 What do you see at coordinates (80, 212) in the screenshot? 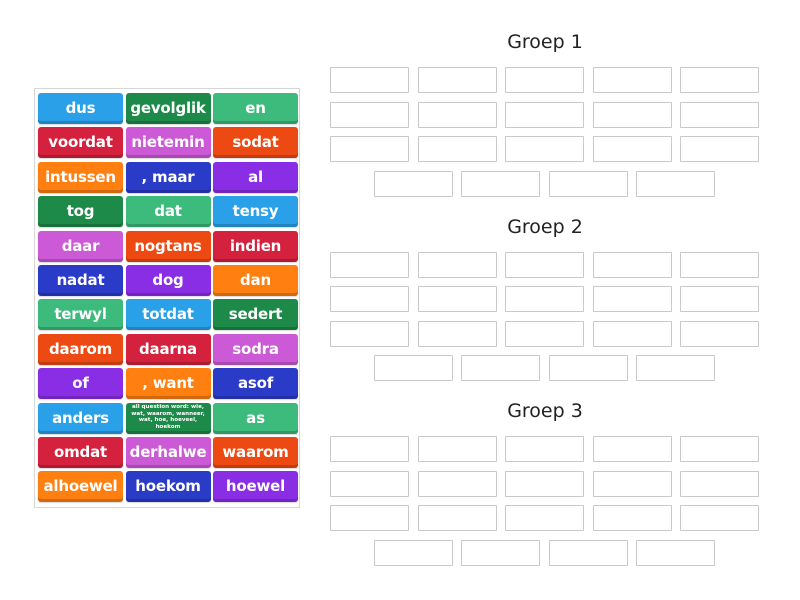
I see `word-tile: tog` at bounding box center [80, 212].